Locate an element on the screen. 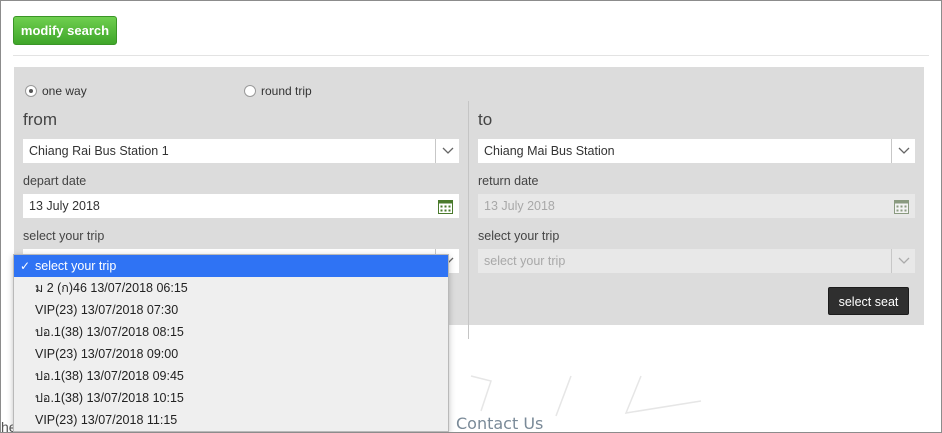 Image resolution: width=942 pixels, height=433 pixels. to-station-select: Chiang Mai Bus Station is located at coordinates (696, 151).